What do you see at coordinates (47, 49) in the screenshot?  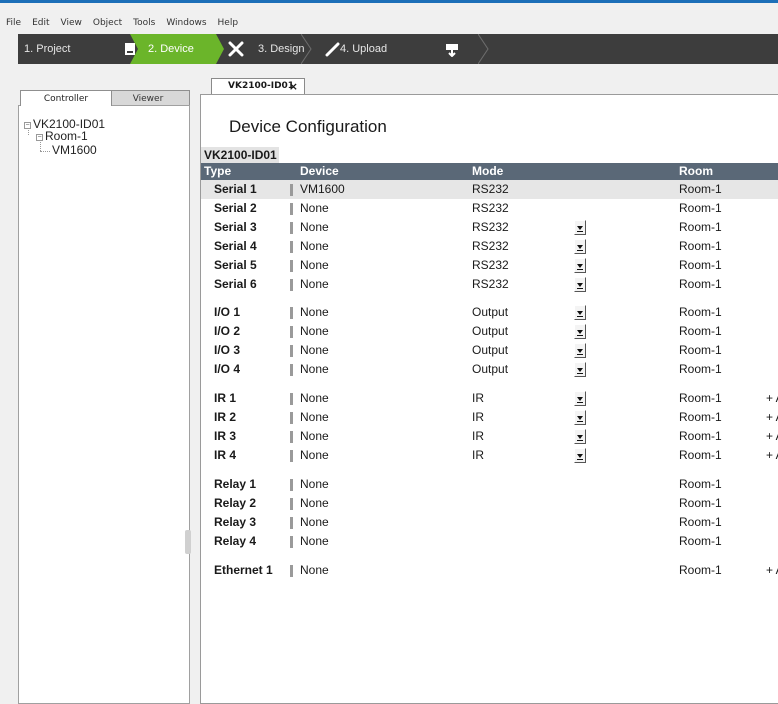 I see `step-project: 1. Project` at bounding box center [47, 49].